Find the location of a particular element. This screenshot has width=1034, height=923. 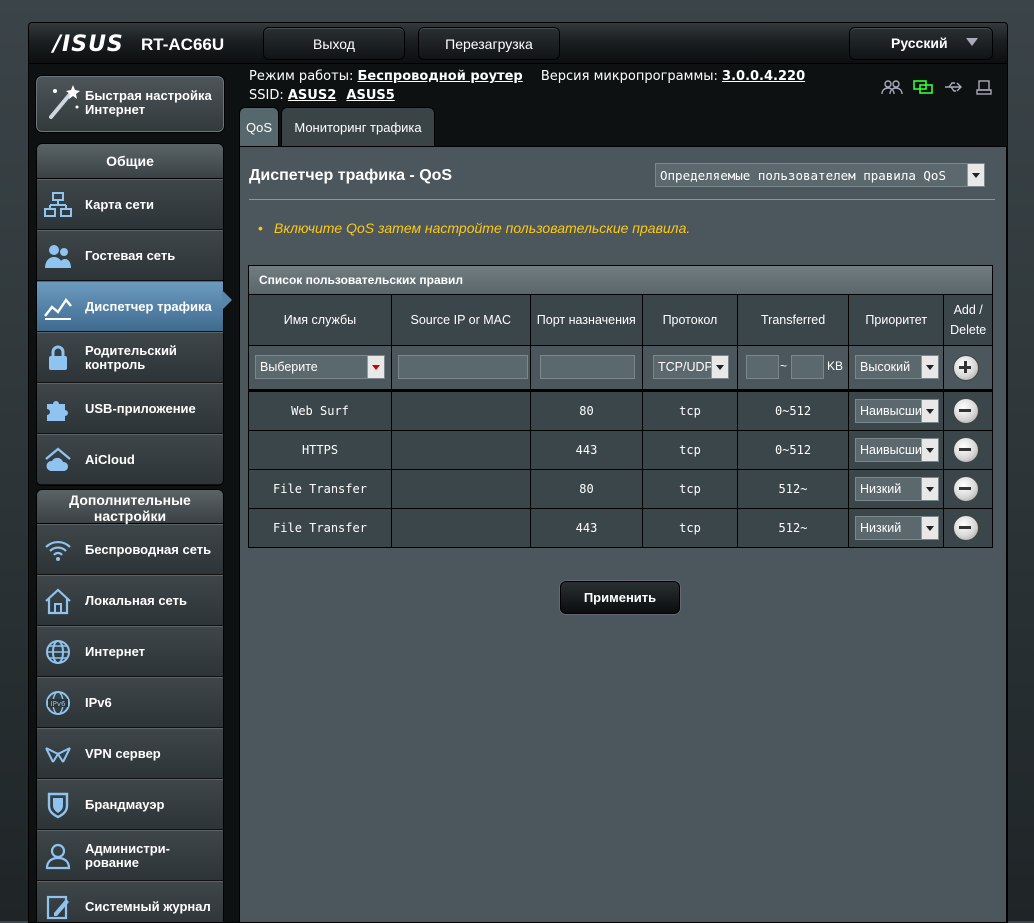

home-icon is located at coordinates (58, 601).